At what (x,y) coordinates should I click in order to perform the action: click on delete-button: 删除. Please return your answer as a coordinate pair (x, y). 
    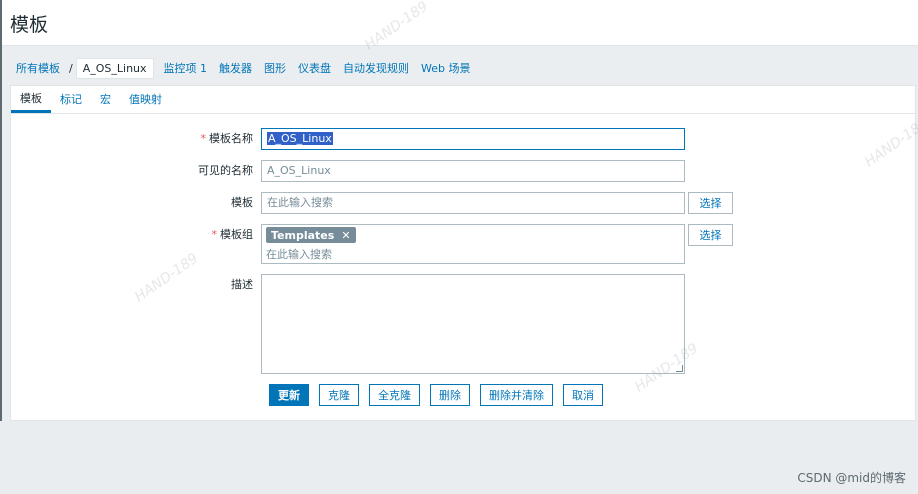
    Looking at the image, I should click on (450, 395).